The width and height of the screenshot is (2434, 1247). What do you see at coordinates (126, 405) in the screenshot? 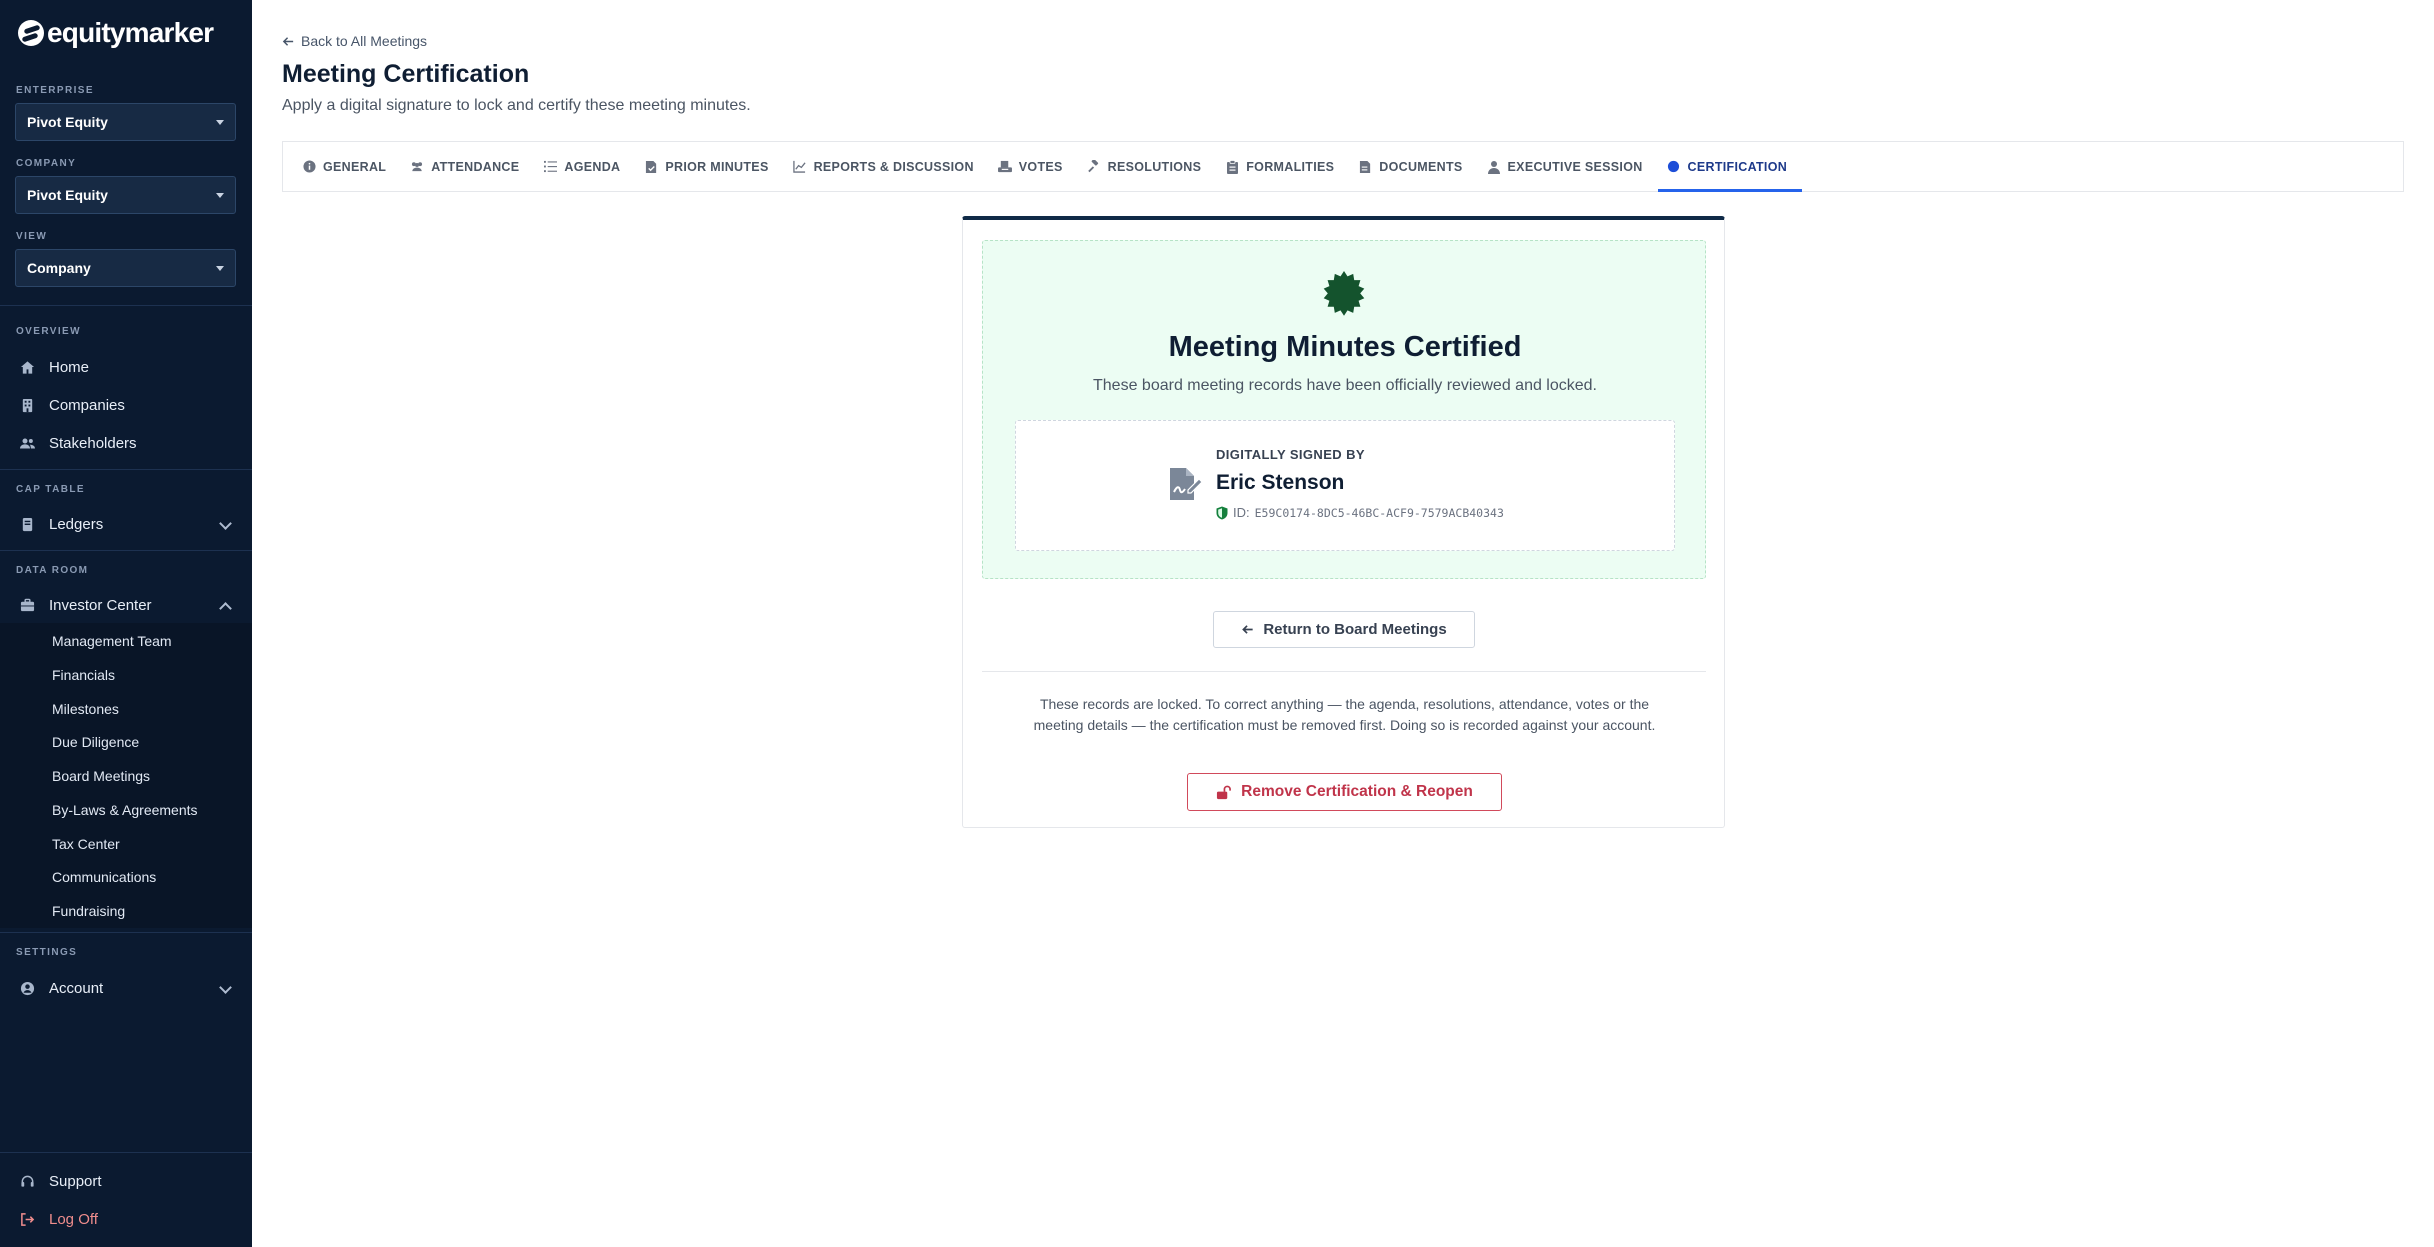
I see `sidebar-item-companies: Companies` at bounding box center [126, 405].